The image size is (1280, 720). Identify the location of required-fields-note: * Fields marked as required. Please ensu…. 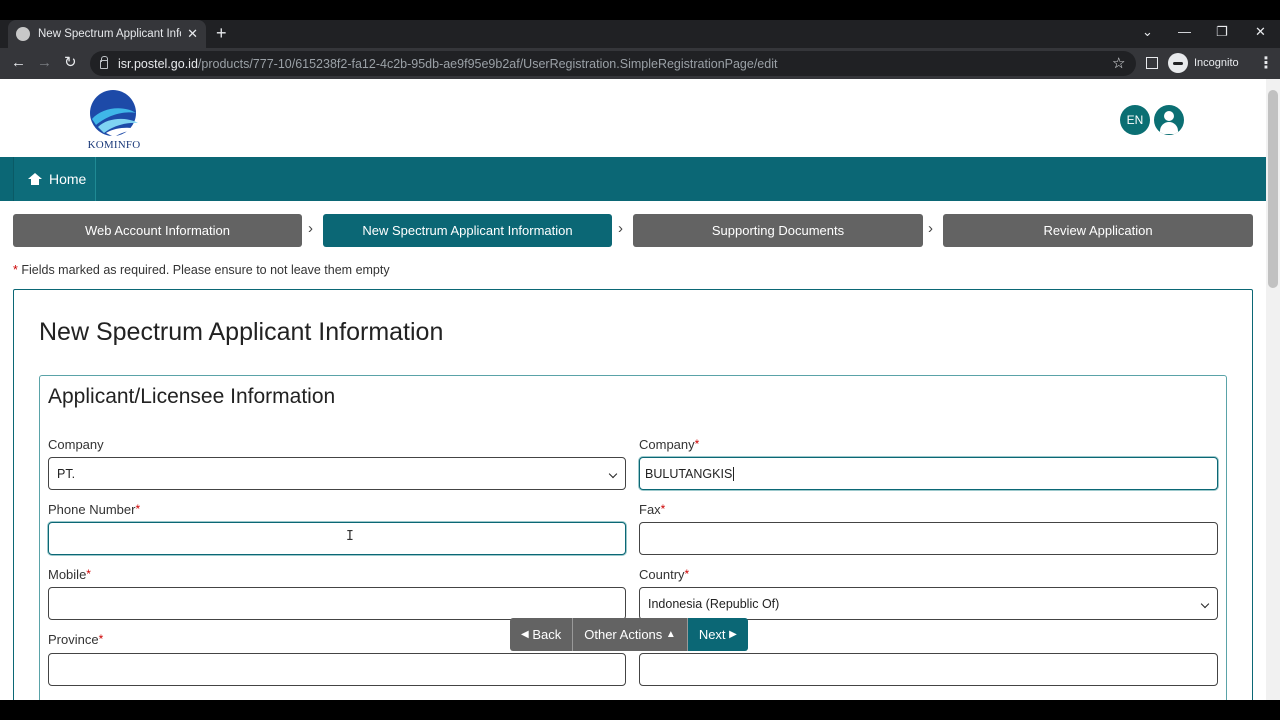
(201, 270).